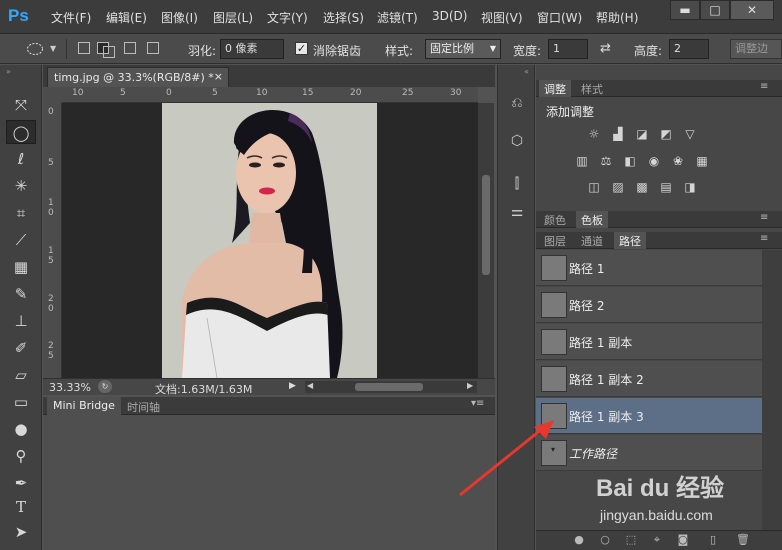 The width and height of the screenshot is (782, 550). What do you see at coordinates (631, 540) in the screenshot?
I see `load-as-selection-icon: ⬚` at bounding box center [631, 540].